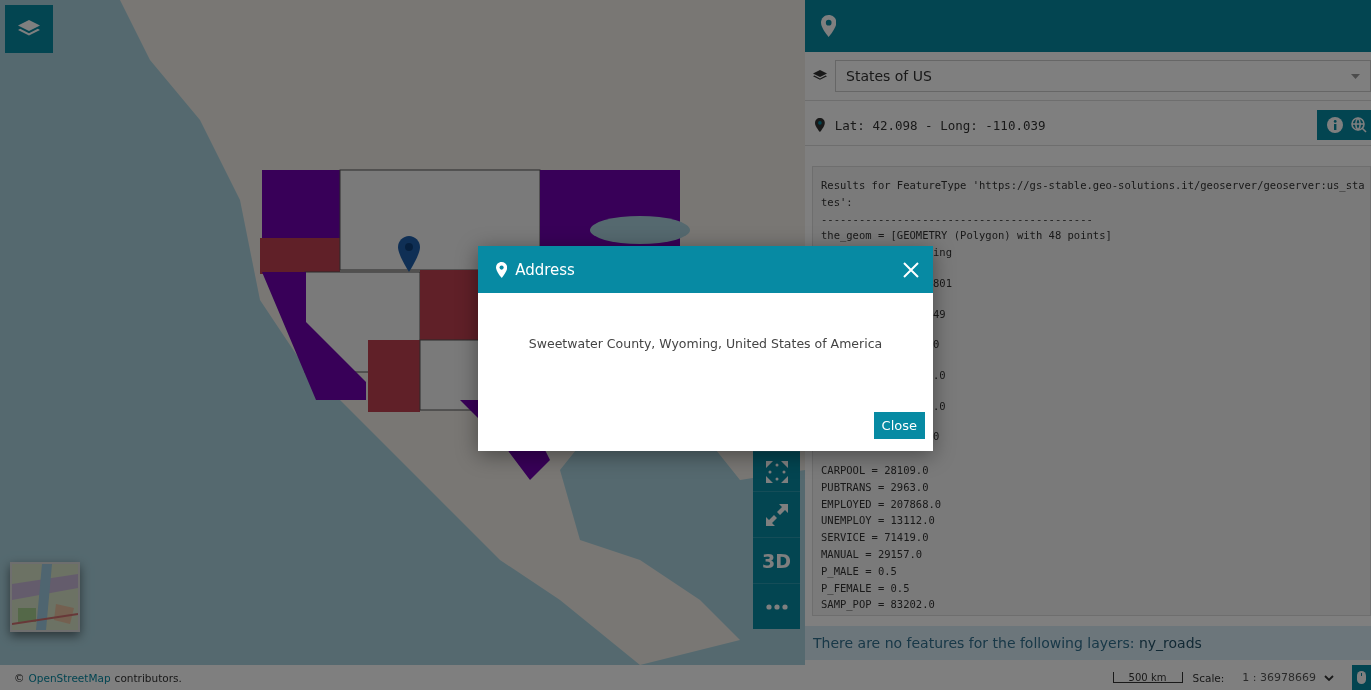 The height and width of the screenshot is (690, 1371). What do you see at coordinates (940, 314) in the screenshot?
I see `result-line: 49` at bounding box center [940, 314].